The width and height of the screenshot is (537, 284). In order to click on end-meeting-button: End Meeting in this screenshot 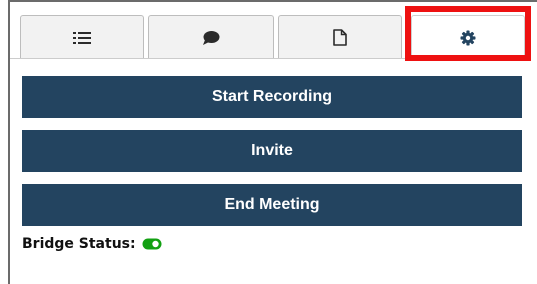, I will do `click(272, 205)`.